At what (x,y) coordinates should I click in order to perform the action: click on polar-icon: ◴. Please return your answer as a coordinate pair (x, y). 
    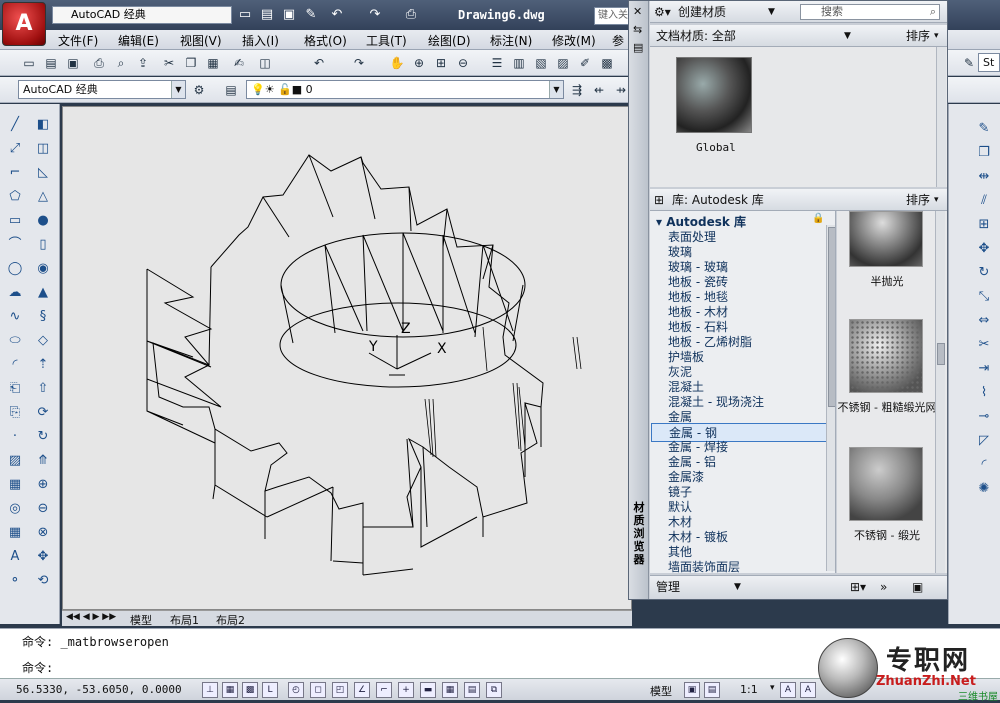
    Looking at the image, I should click on (296, 690).